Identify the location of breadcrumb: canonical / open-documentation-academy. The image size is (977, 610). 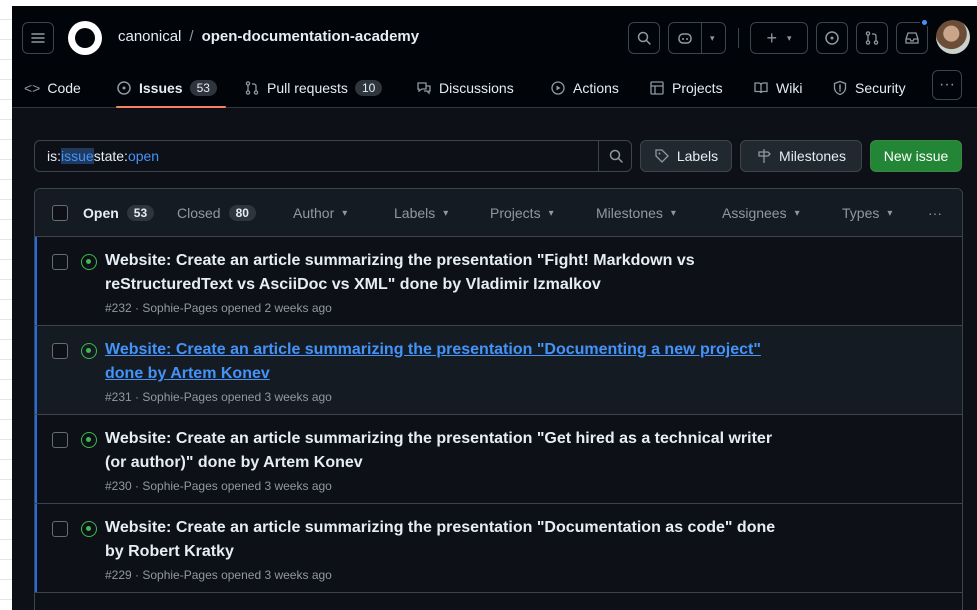
(268, 36).